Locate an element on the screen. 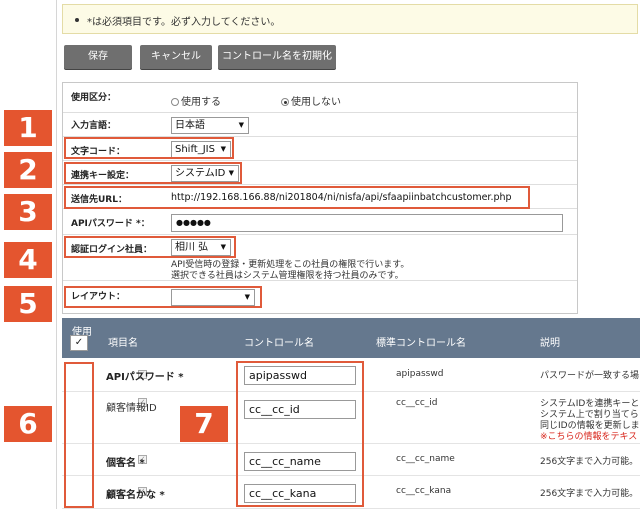 The width and height of the screenshot is (640, 509). field-table-header: 使用 項目名 コントロール名 標準コントロール名 説明 is located at coordinates (351, 338).